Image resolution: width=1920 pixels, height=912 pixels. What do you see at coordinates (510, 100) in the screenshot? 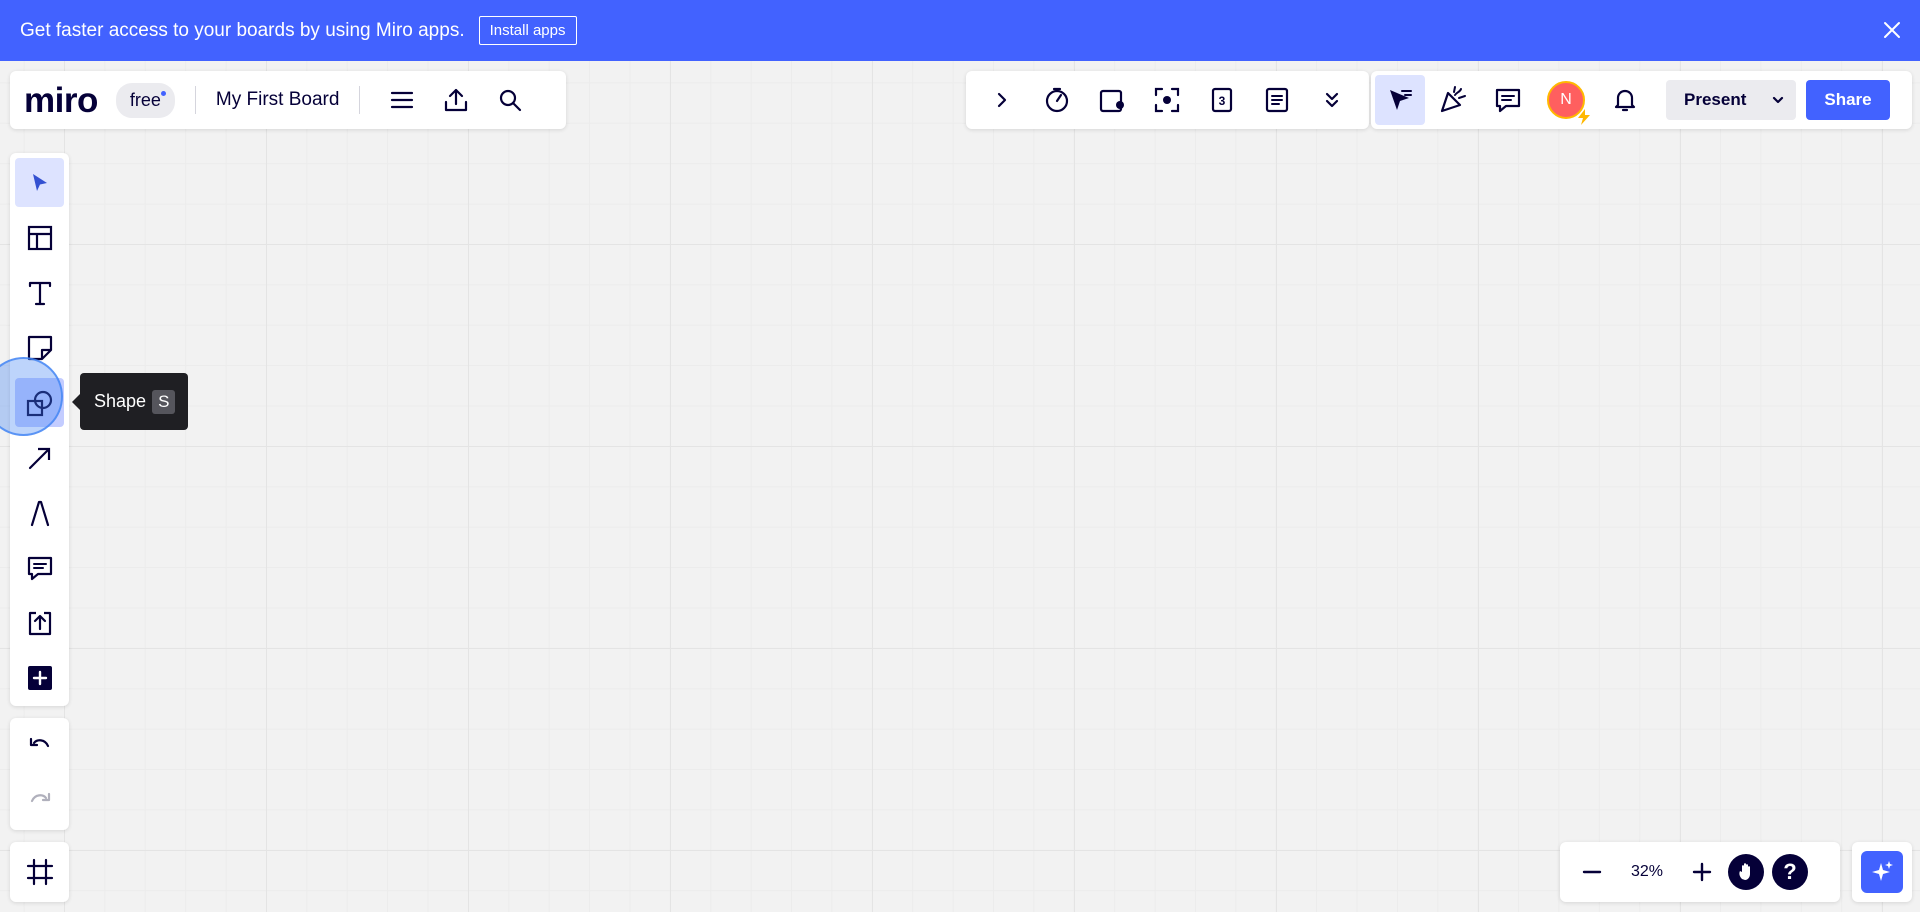
I see `search-icon` at bounding box center [510, 100].